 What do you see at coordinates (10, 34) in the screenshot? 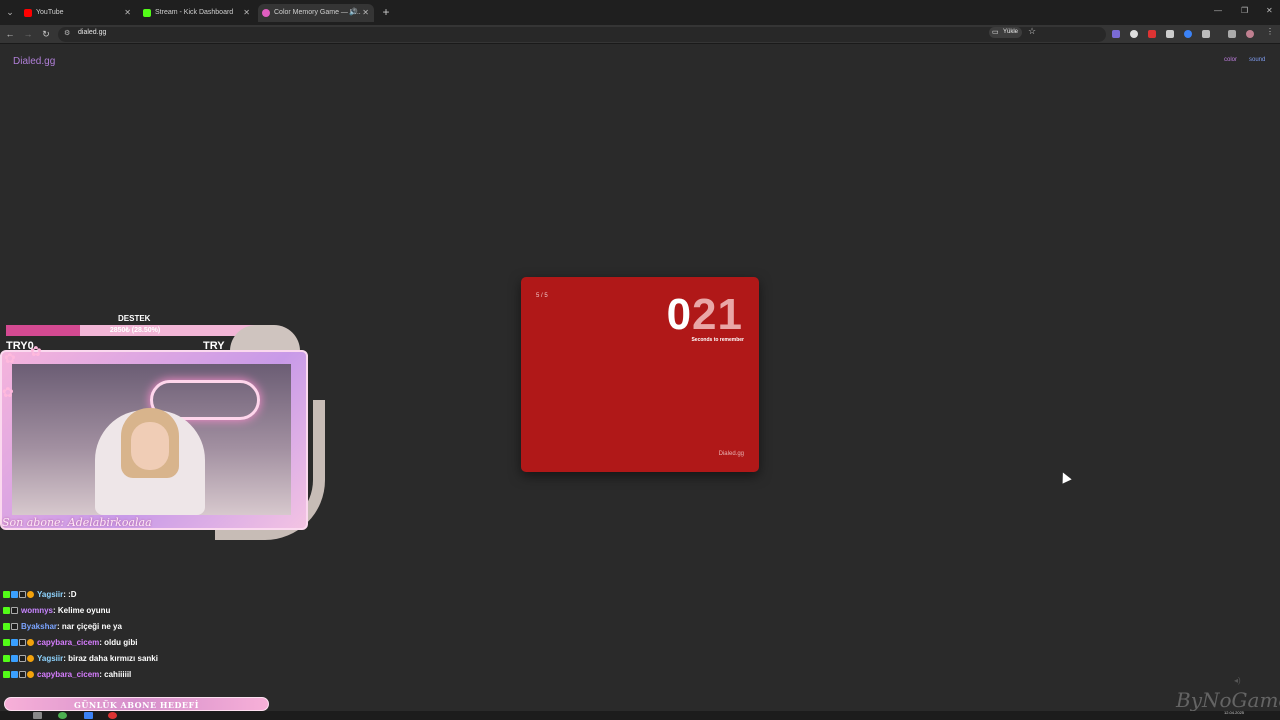
I see `back-icon: ←` at bounding box center [10, 34].